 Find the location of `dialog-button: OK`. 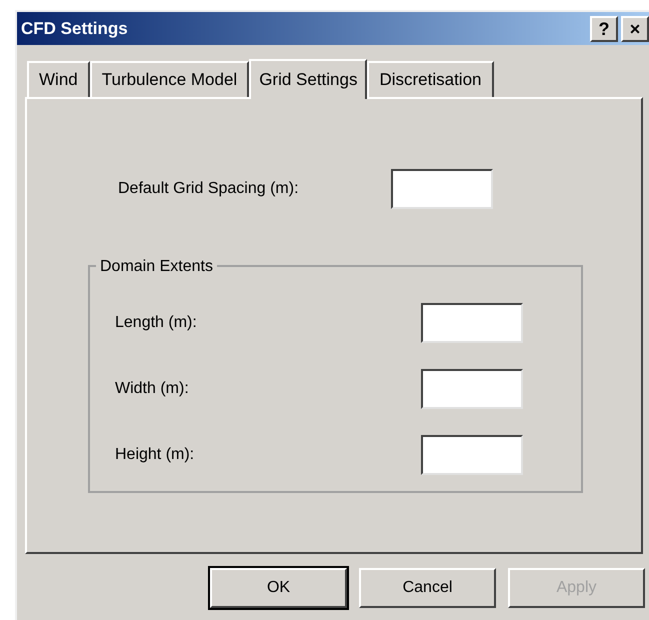

dialog-button: OK is located at coordinates (278, 588).